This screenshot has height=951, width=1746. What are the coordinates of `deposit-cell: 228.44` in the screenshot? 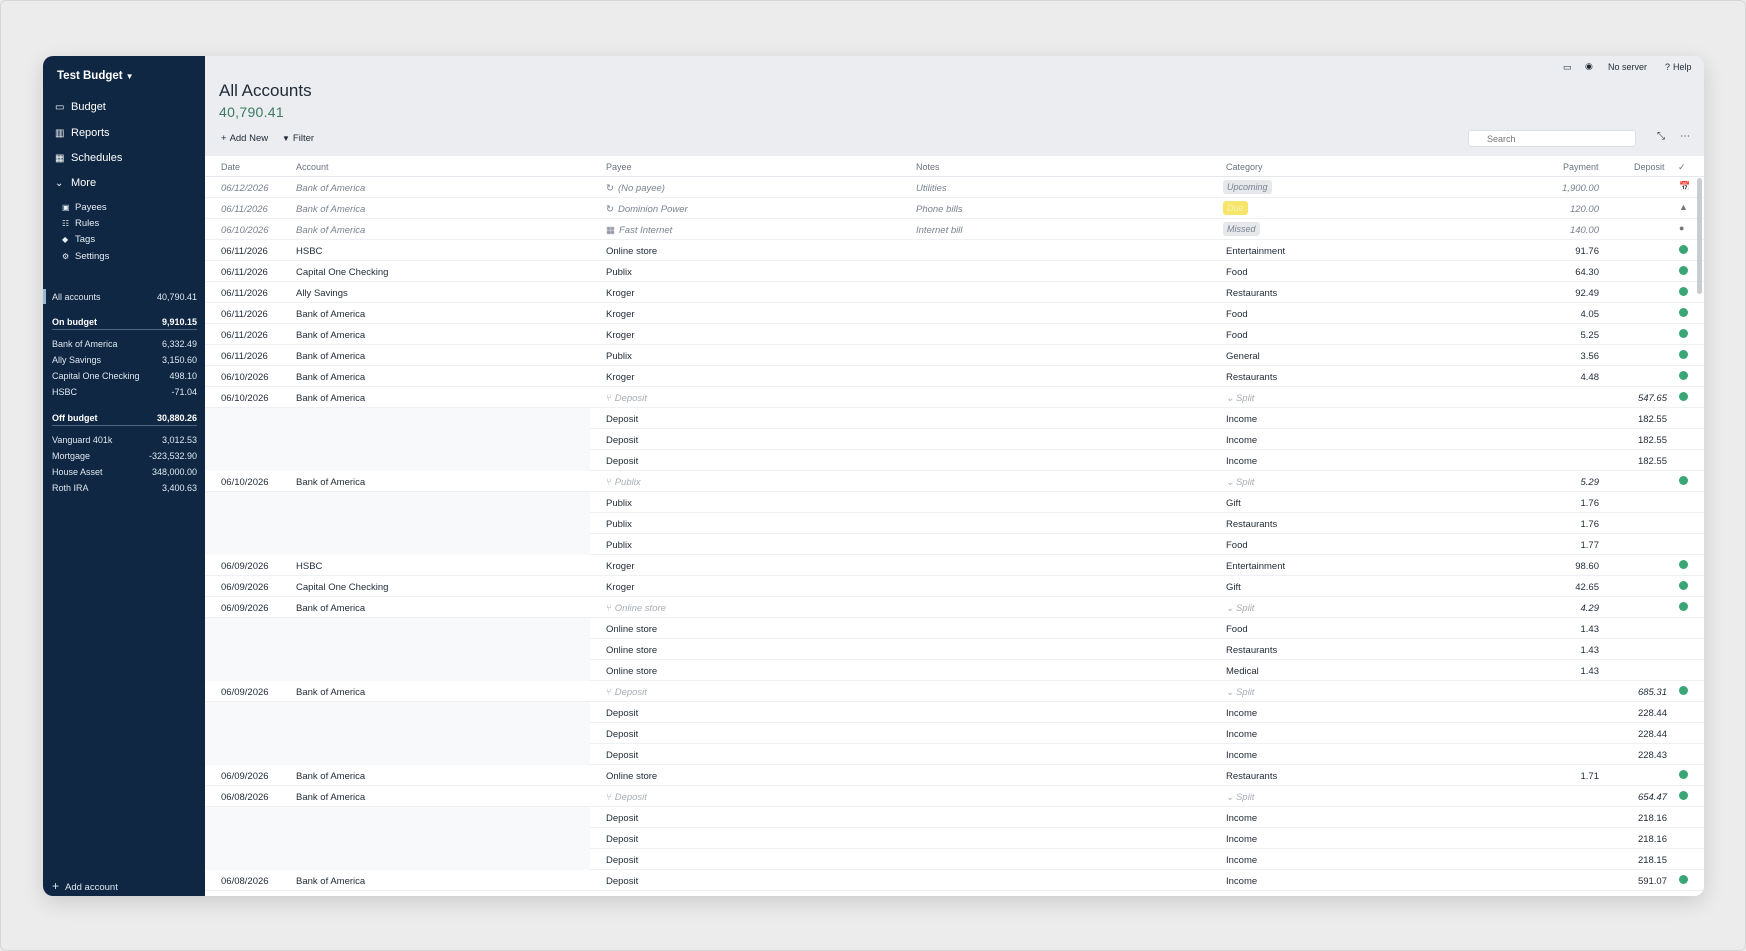 It's located at (1652, 713).